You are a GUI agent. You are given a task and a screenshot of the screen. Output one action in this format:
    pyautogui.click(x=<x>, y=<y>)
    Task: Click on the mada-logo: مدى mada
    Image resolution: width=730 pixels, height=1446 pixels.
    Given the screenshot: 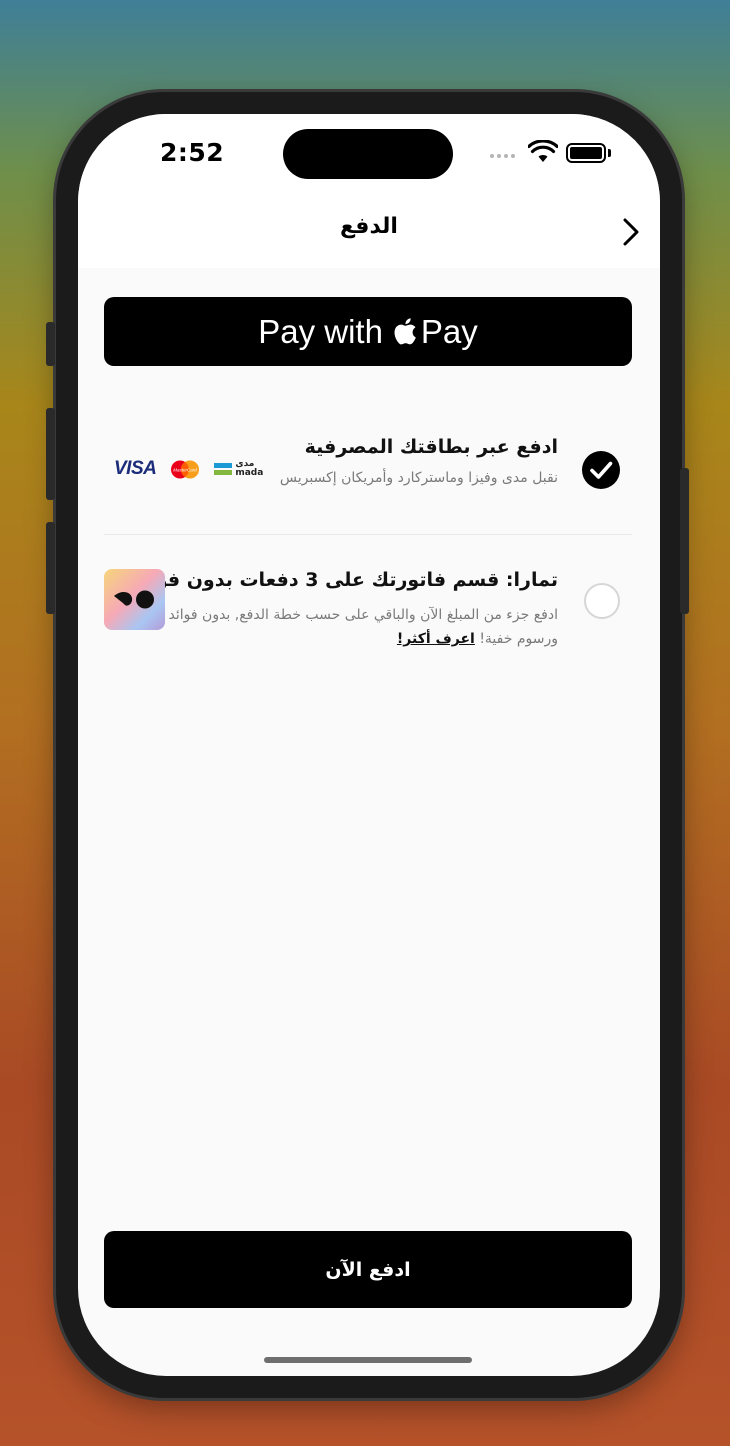 What is the action you would take?
    pyautogui.click(x=238, y=469)
    